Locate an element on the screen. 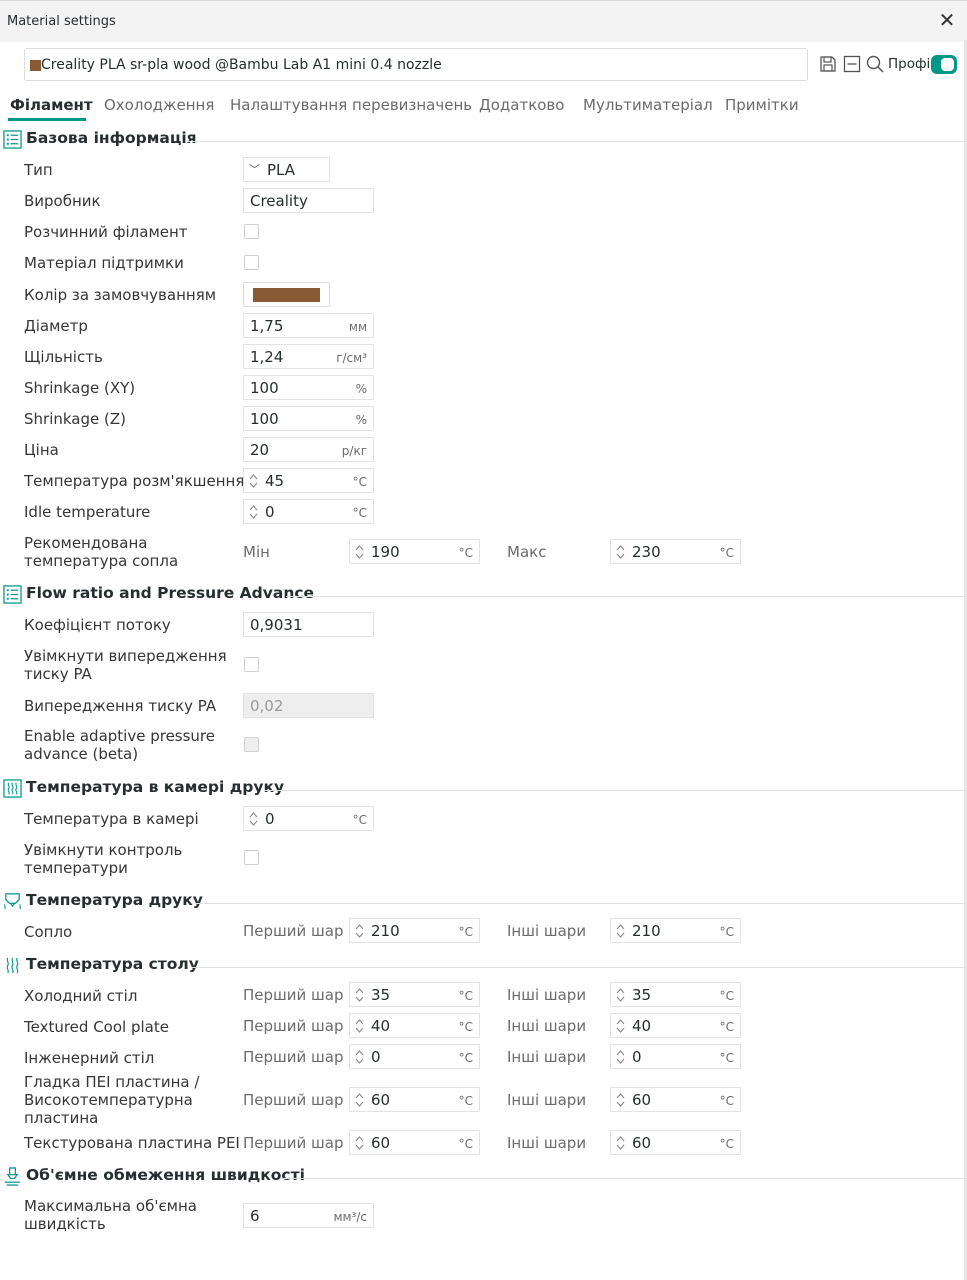 The image size is (967, 1280). nozzle-max-label: Макс is located at coordinates (527, 552).